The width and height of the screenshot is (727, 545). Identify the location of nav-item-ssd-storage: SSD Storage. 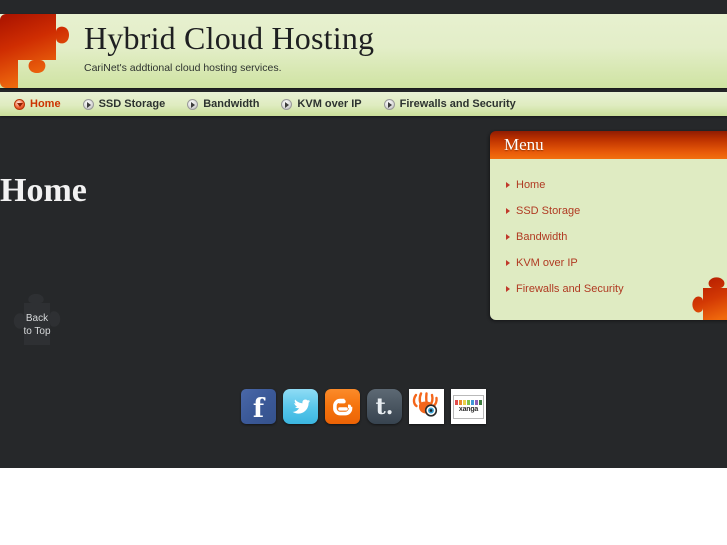
(124, 104).